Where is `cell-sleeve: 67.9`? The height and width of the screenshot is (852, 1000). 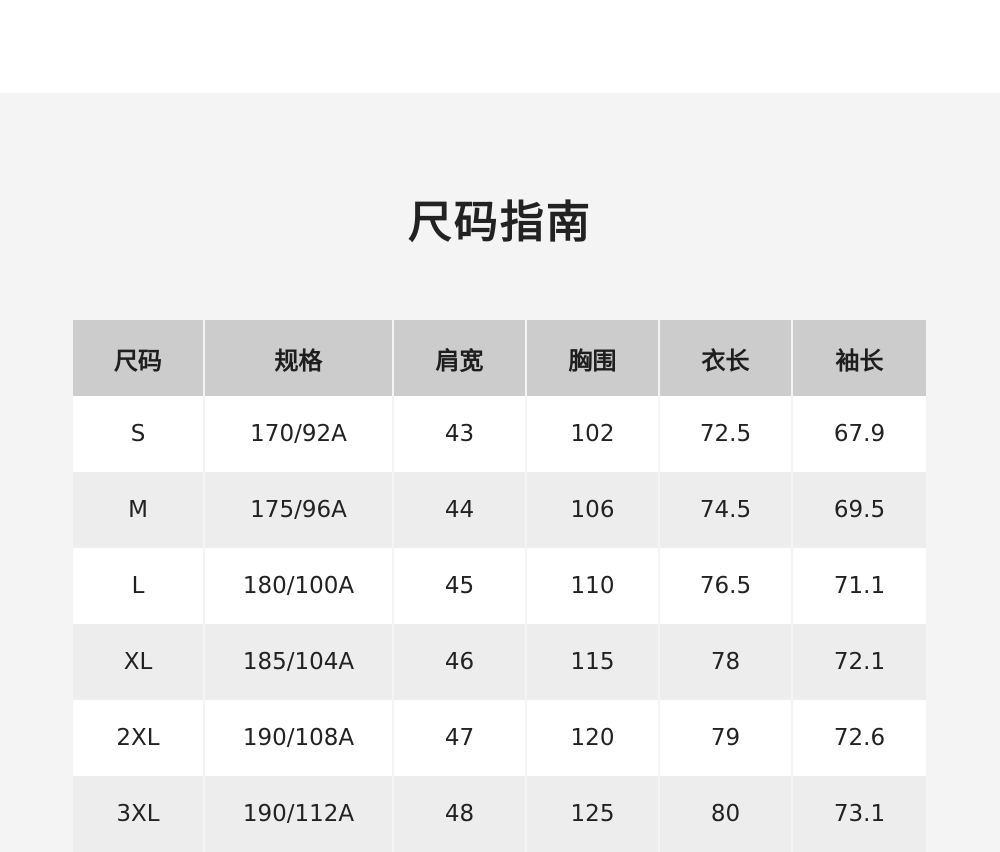
cell-sleeve: 67.9 is located at coordinates (858, 434).